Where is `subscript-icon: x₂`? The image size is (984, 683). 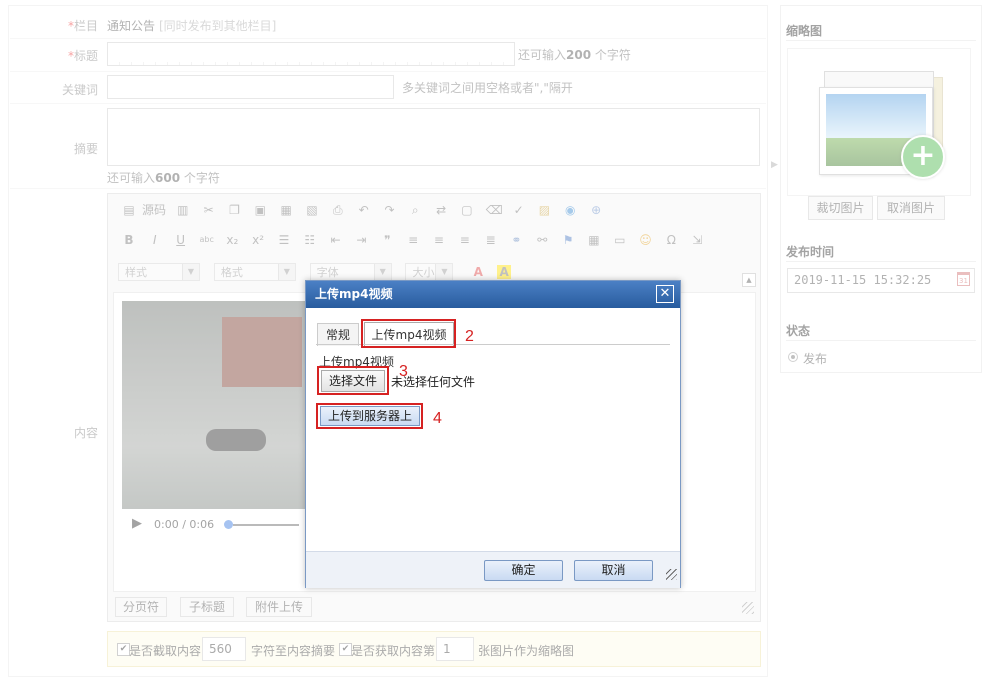
subscript-icon: x₂ is located at coordinates (232, 240).